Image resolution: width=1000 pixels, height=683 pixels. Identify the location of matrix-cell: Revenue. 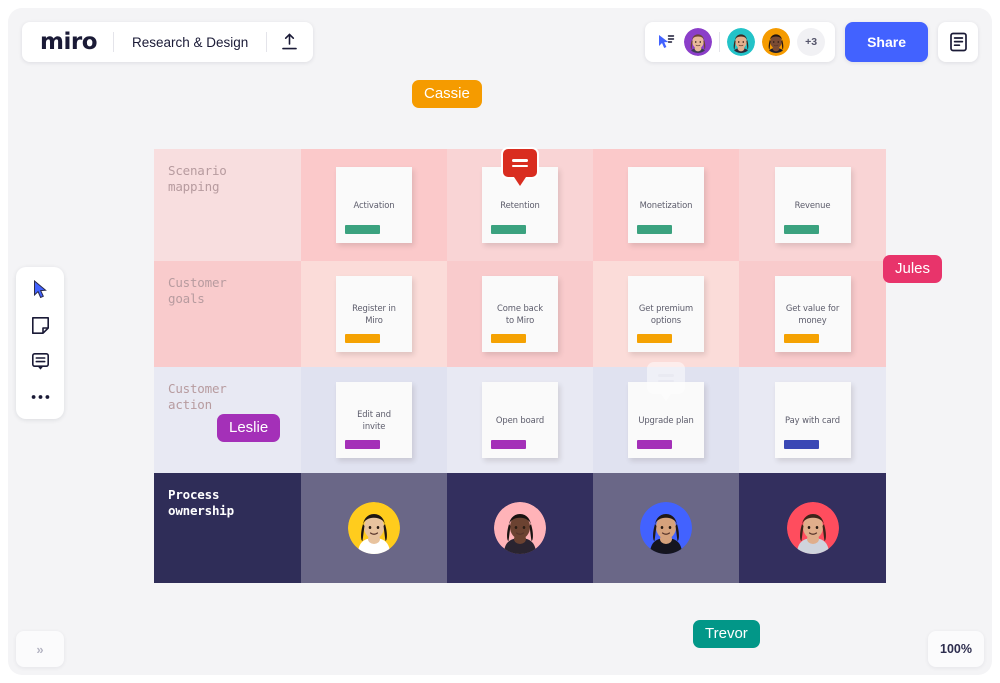
(812, 205).